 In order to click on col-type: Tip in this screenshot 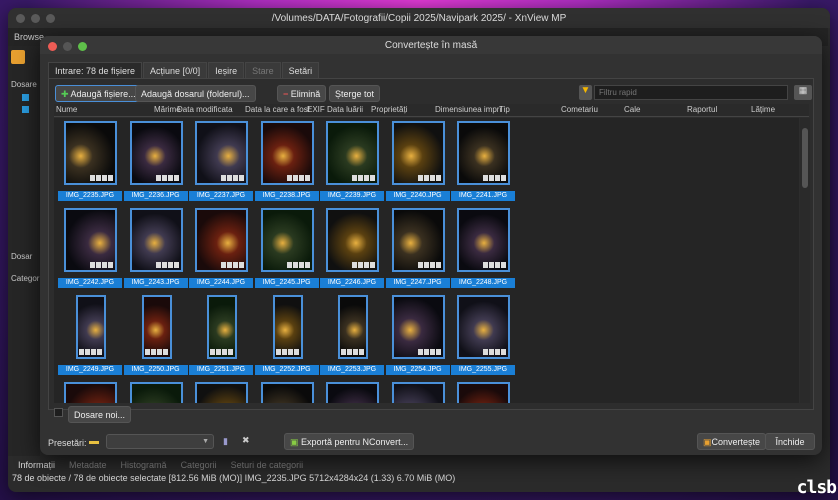, I will do `click(504, 109)`.